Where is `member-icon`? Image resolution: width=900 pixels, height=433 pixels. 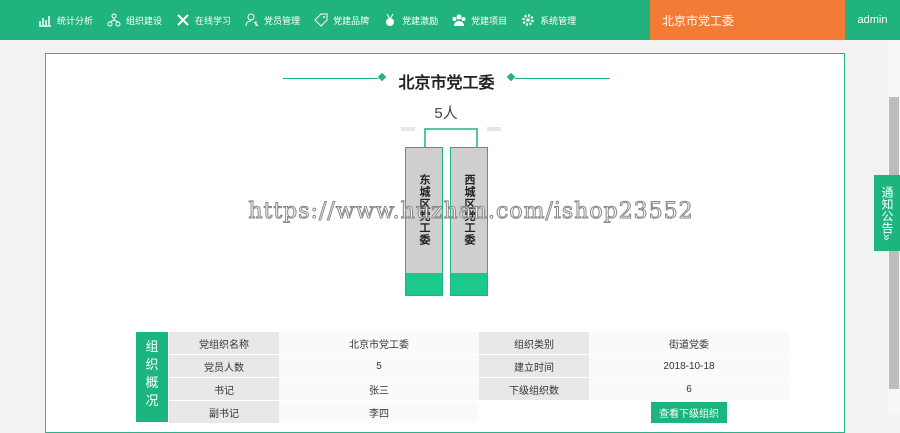
member-icon is located at coordinates (252, 20).